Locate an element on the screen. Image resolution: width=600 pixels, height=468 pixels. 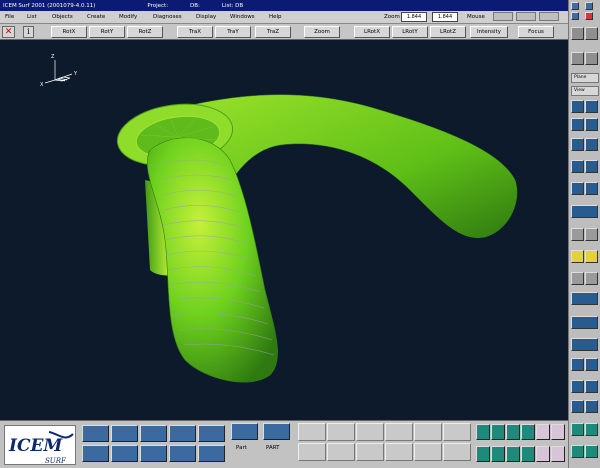
close-icon: ✕ is located at coordinates (8, 32).